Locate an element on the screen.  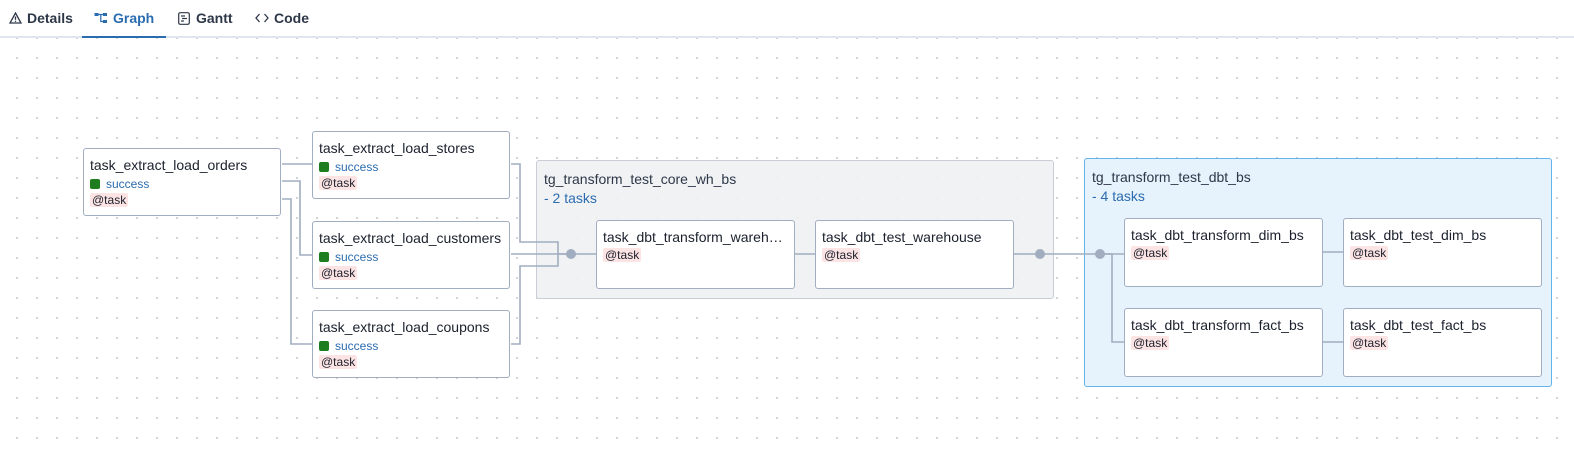
tab-graph: Graph is located at coordinates (124, 19).